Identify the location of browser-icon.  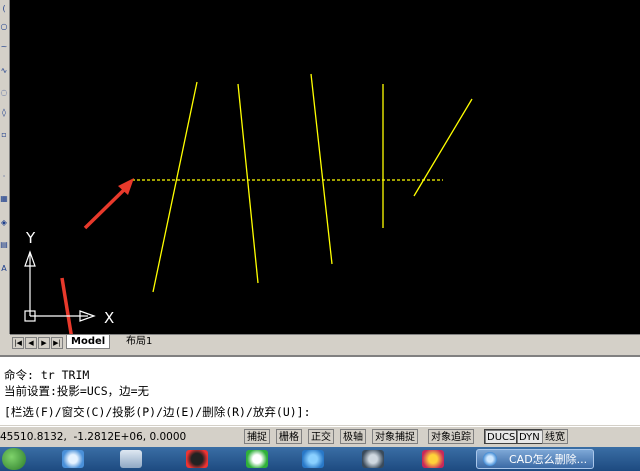
(490, 459).